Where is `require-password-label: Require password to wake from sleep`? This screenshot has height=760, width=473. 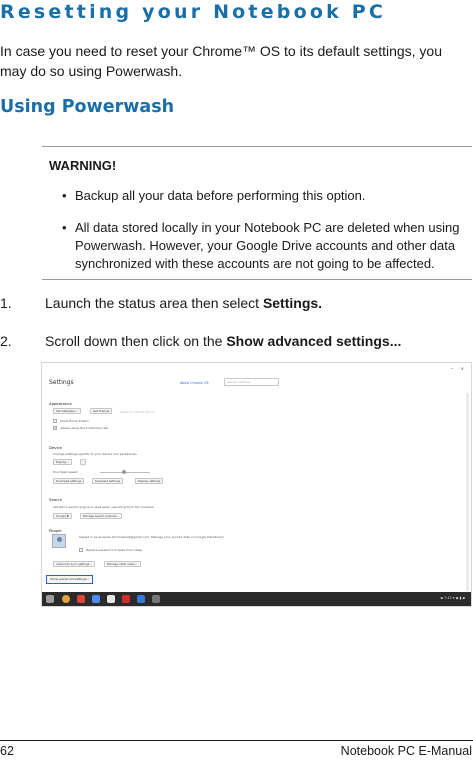 require-password-label: Require password to wake from sleep is located at coordinates (114, 550).